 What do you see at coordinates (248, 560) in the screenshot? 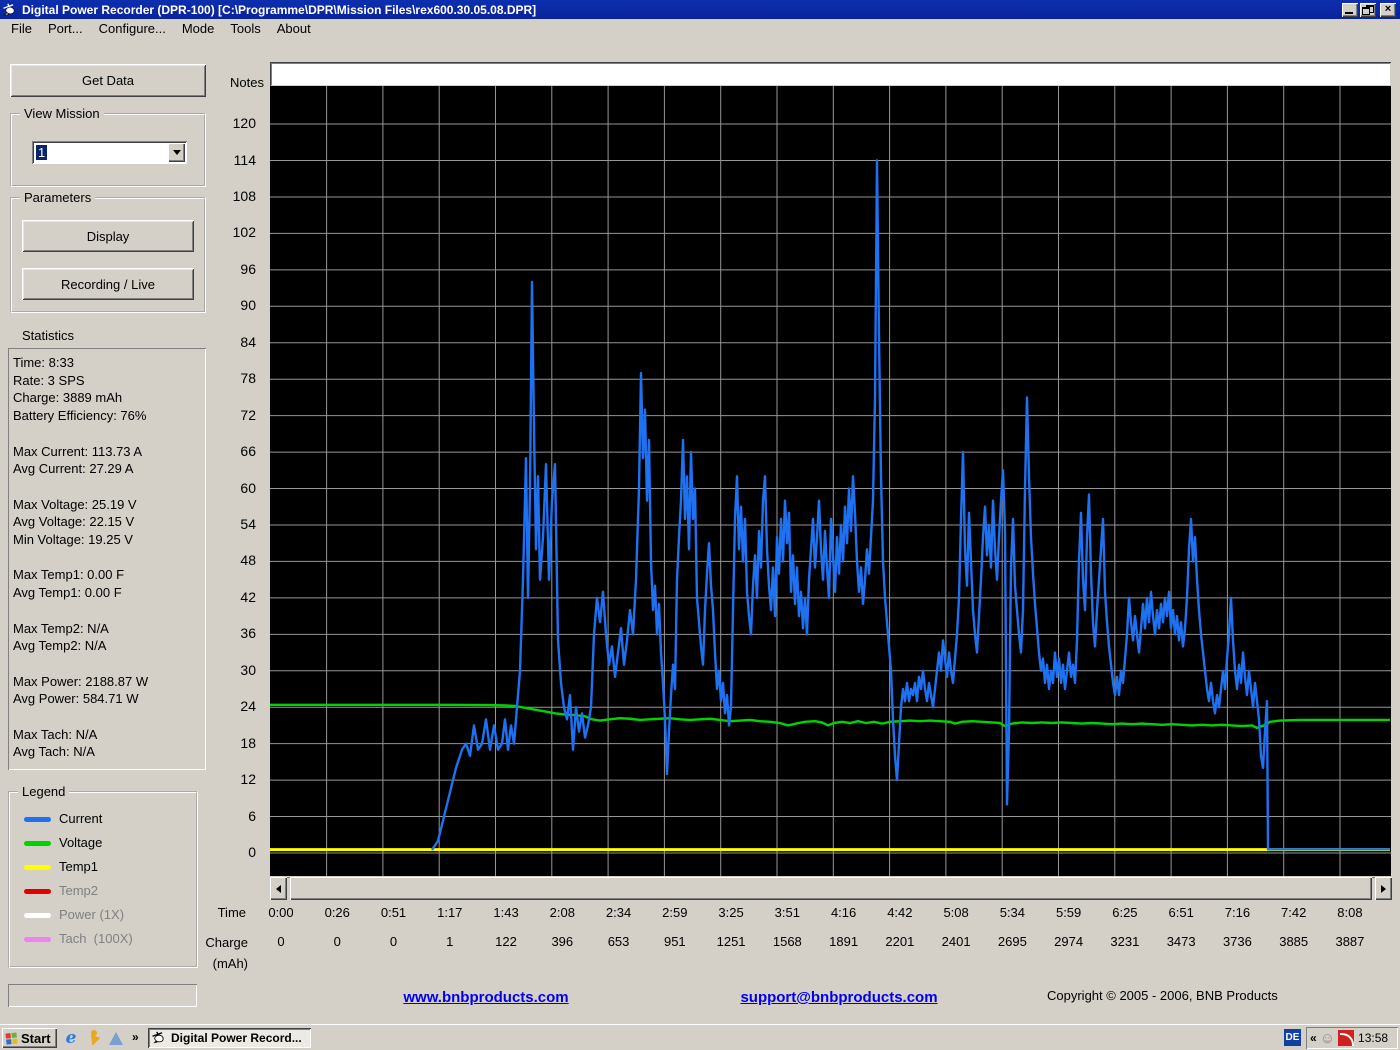
I see `y-tick-label: 48` at bounding box center [248, 560].